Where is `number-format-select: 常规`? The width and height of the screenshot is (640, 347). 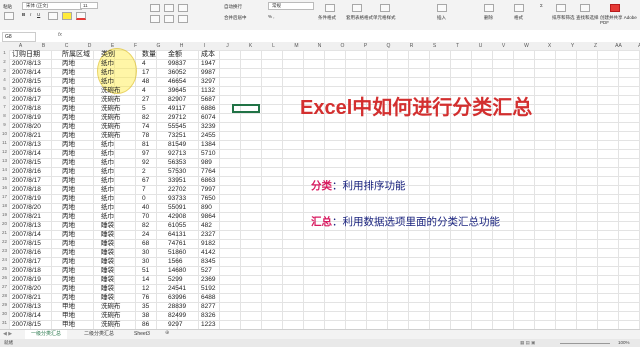 number-format-select: 常规 is located at coordinates (291, 6).